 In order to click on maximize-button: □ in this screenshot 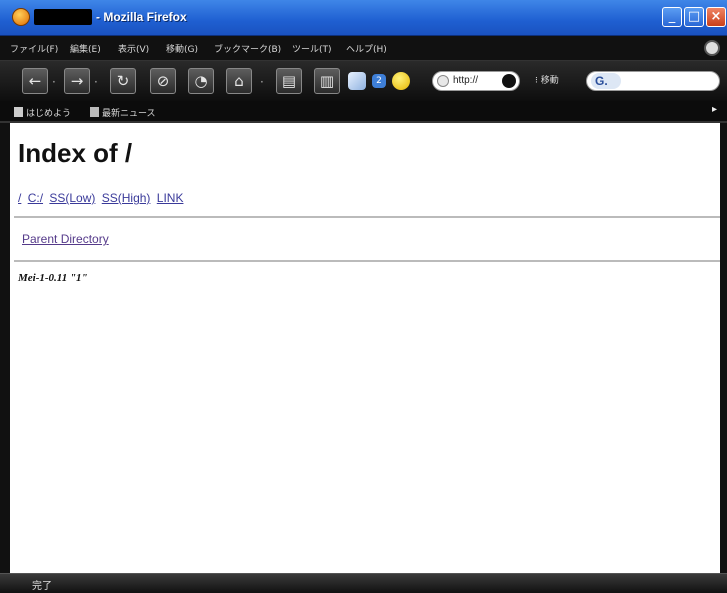, I will do `click(694, 17)`.